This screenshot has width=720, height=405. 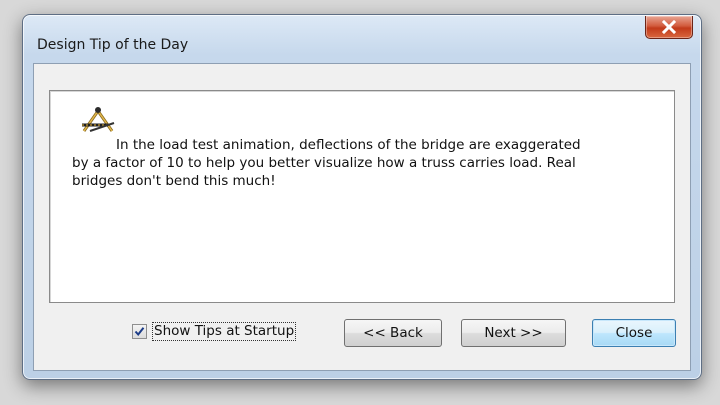 I want to click on show-tips-checkbox, so click(x=139, y=331).